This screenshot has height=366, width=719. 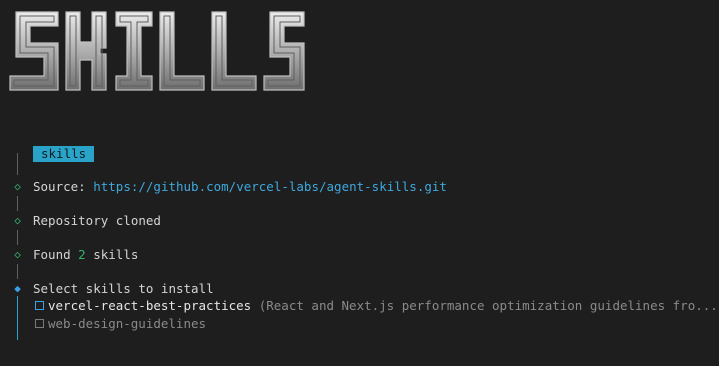 I want to click on cloned-text: Repository cloned, so click(x=97, y=220).